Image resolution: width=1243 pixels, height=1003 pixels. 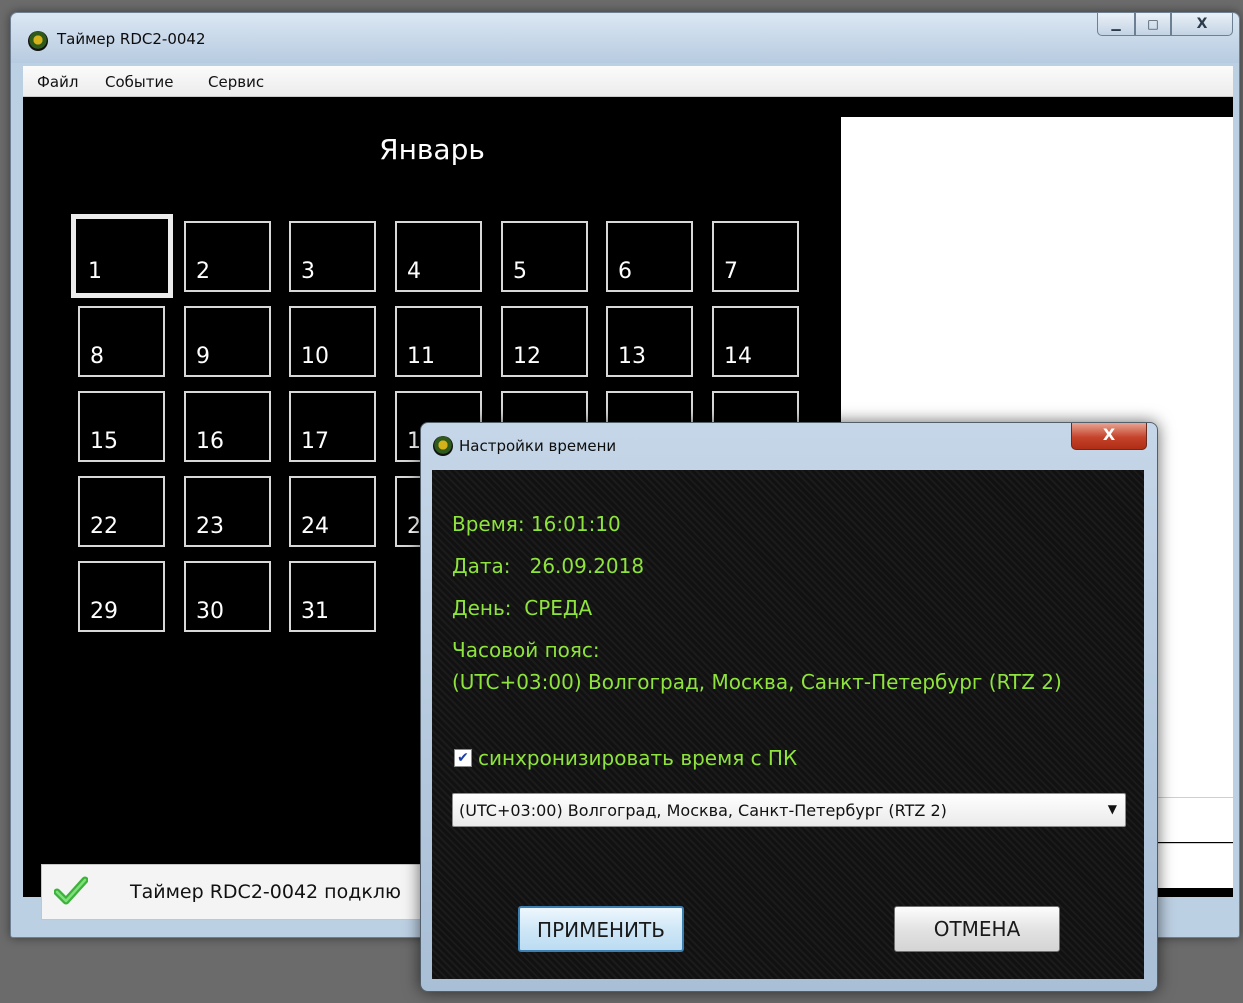 I want to click on day-cell: 2, so click(x=227, y=256).